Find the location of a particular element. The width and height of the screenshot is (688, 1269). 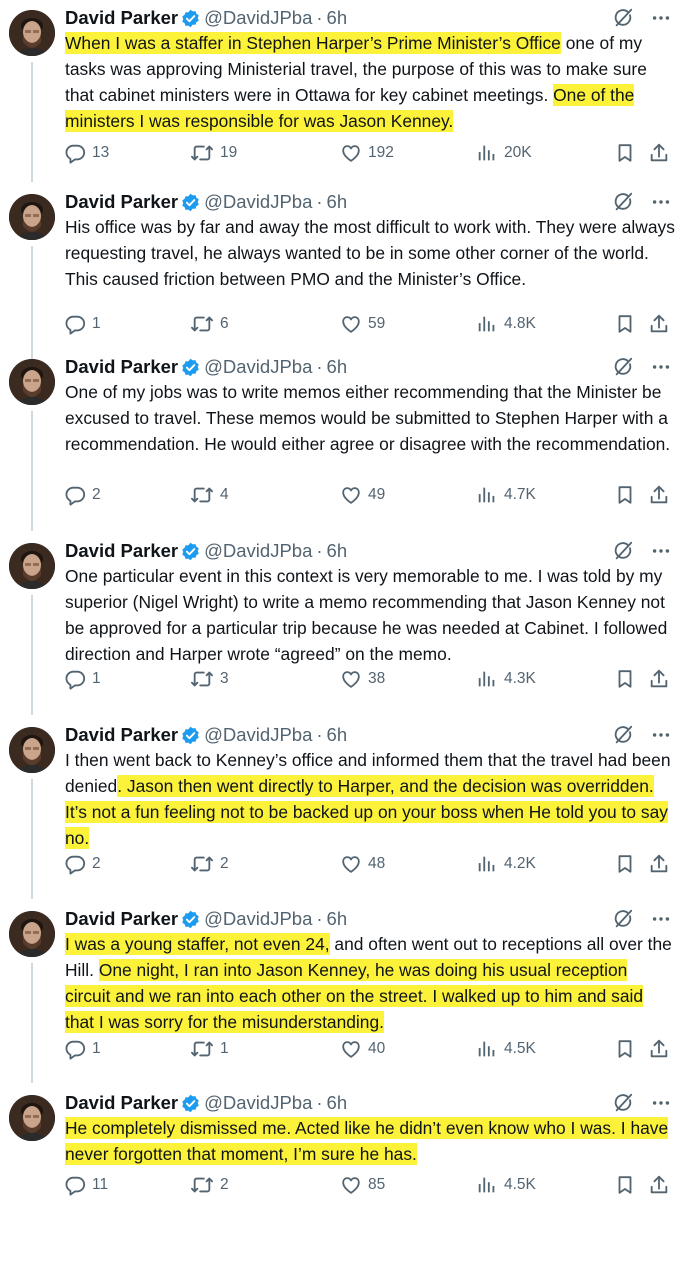

repost-button: 6 is located at coordinates (209, 324).